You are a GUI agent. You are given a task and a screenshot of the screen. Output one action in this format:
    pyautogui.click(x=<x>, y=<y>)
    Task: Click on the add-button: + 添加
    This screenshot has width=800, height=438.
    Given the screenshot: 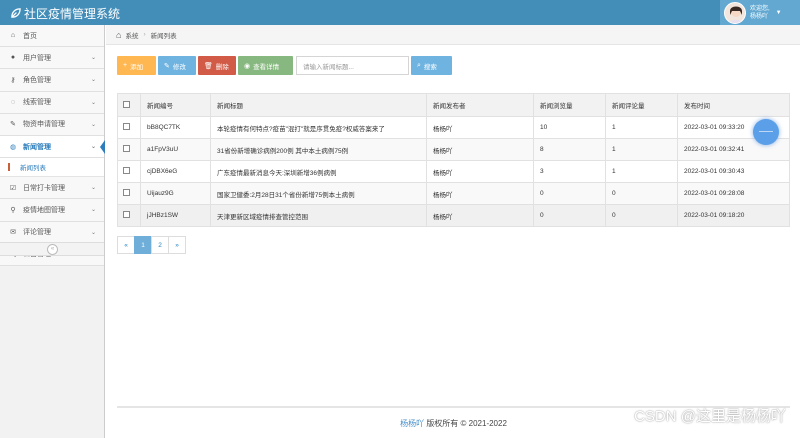 What is the action you would take?
    pyautogui.click(x=136, y=65)
    